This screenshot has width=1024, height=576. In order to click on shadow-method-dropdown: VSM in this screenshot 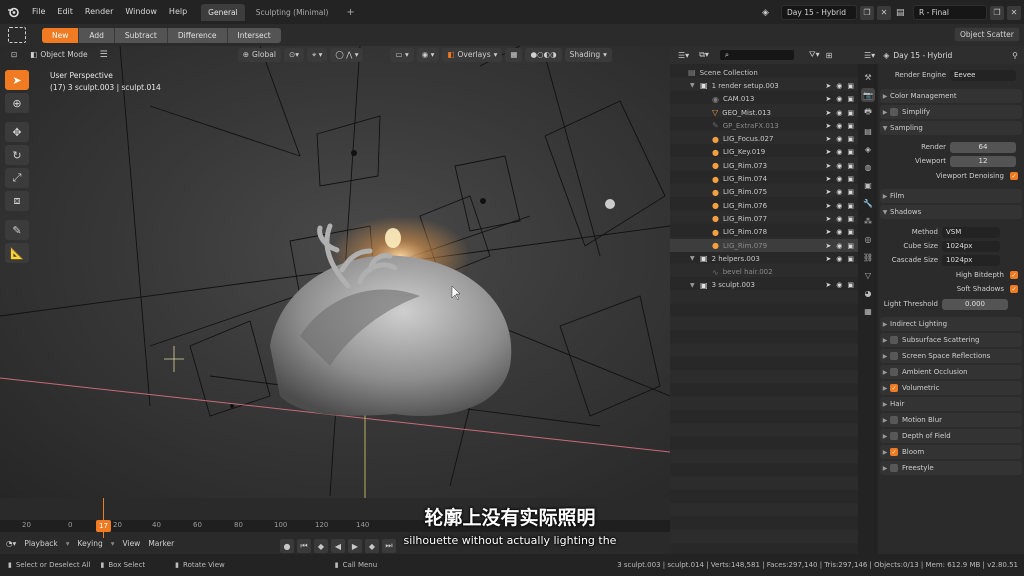, I will do `click(971, 232)`.